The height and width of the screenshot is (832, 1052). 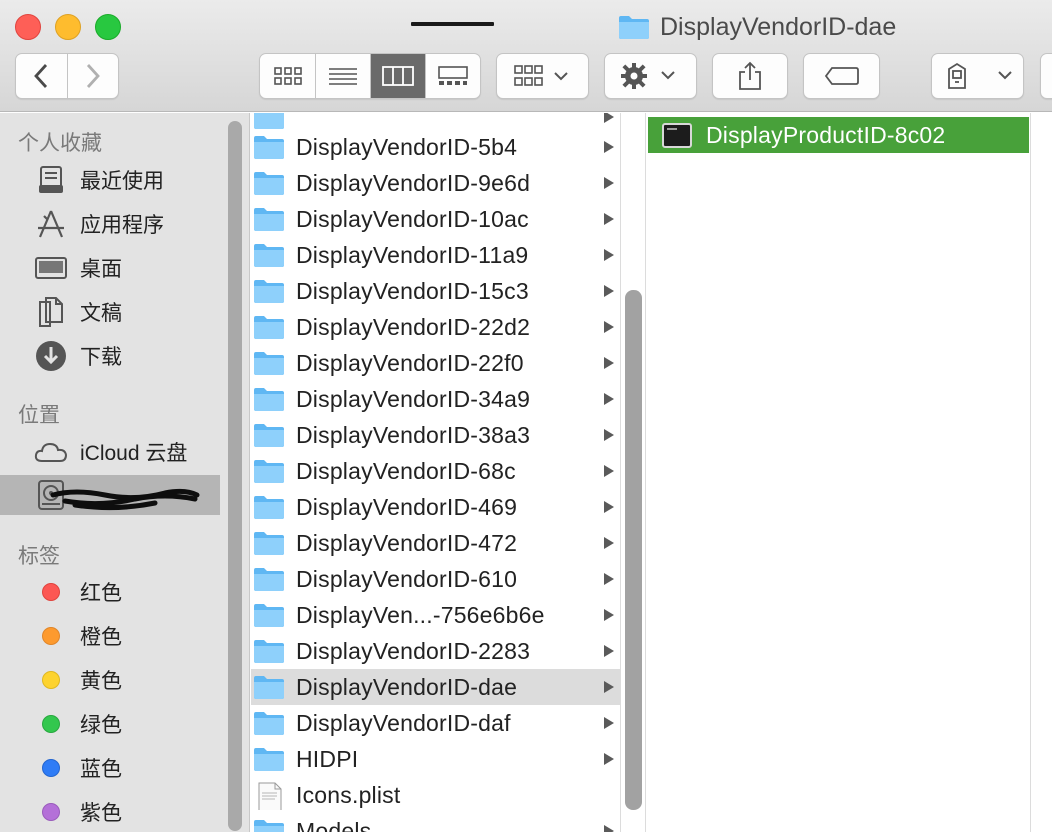 I want to click on sidebar-item-icloud: iCloud 云盘, so click(x=110, y=452).